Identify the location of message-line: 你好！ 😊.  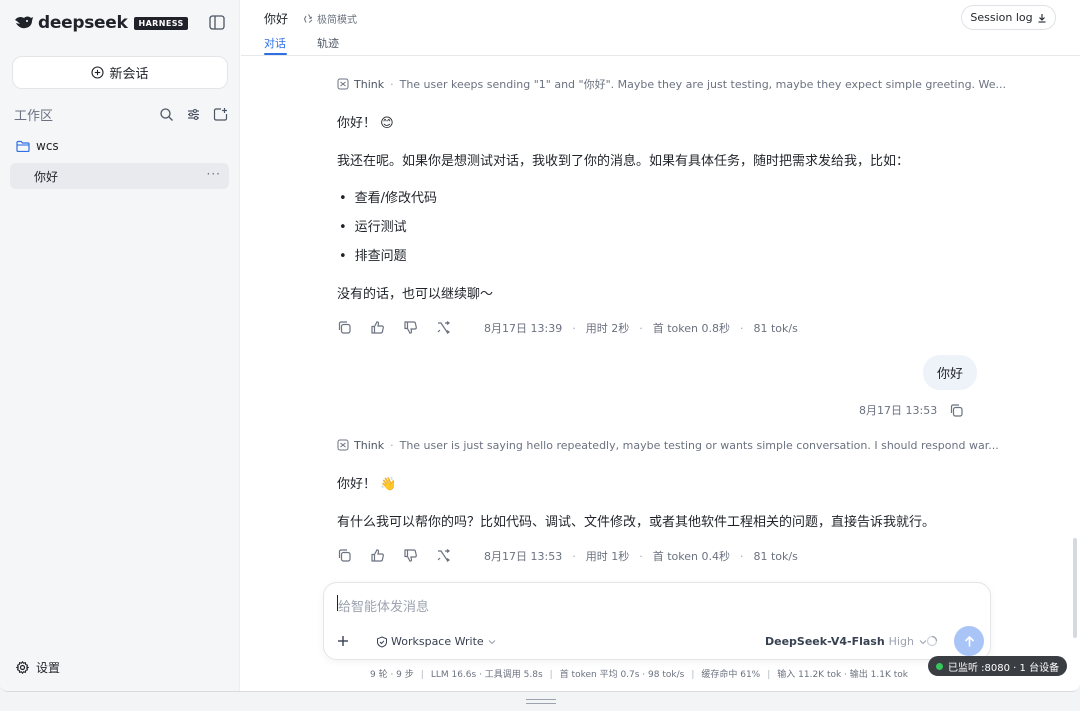
(365, 121).